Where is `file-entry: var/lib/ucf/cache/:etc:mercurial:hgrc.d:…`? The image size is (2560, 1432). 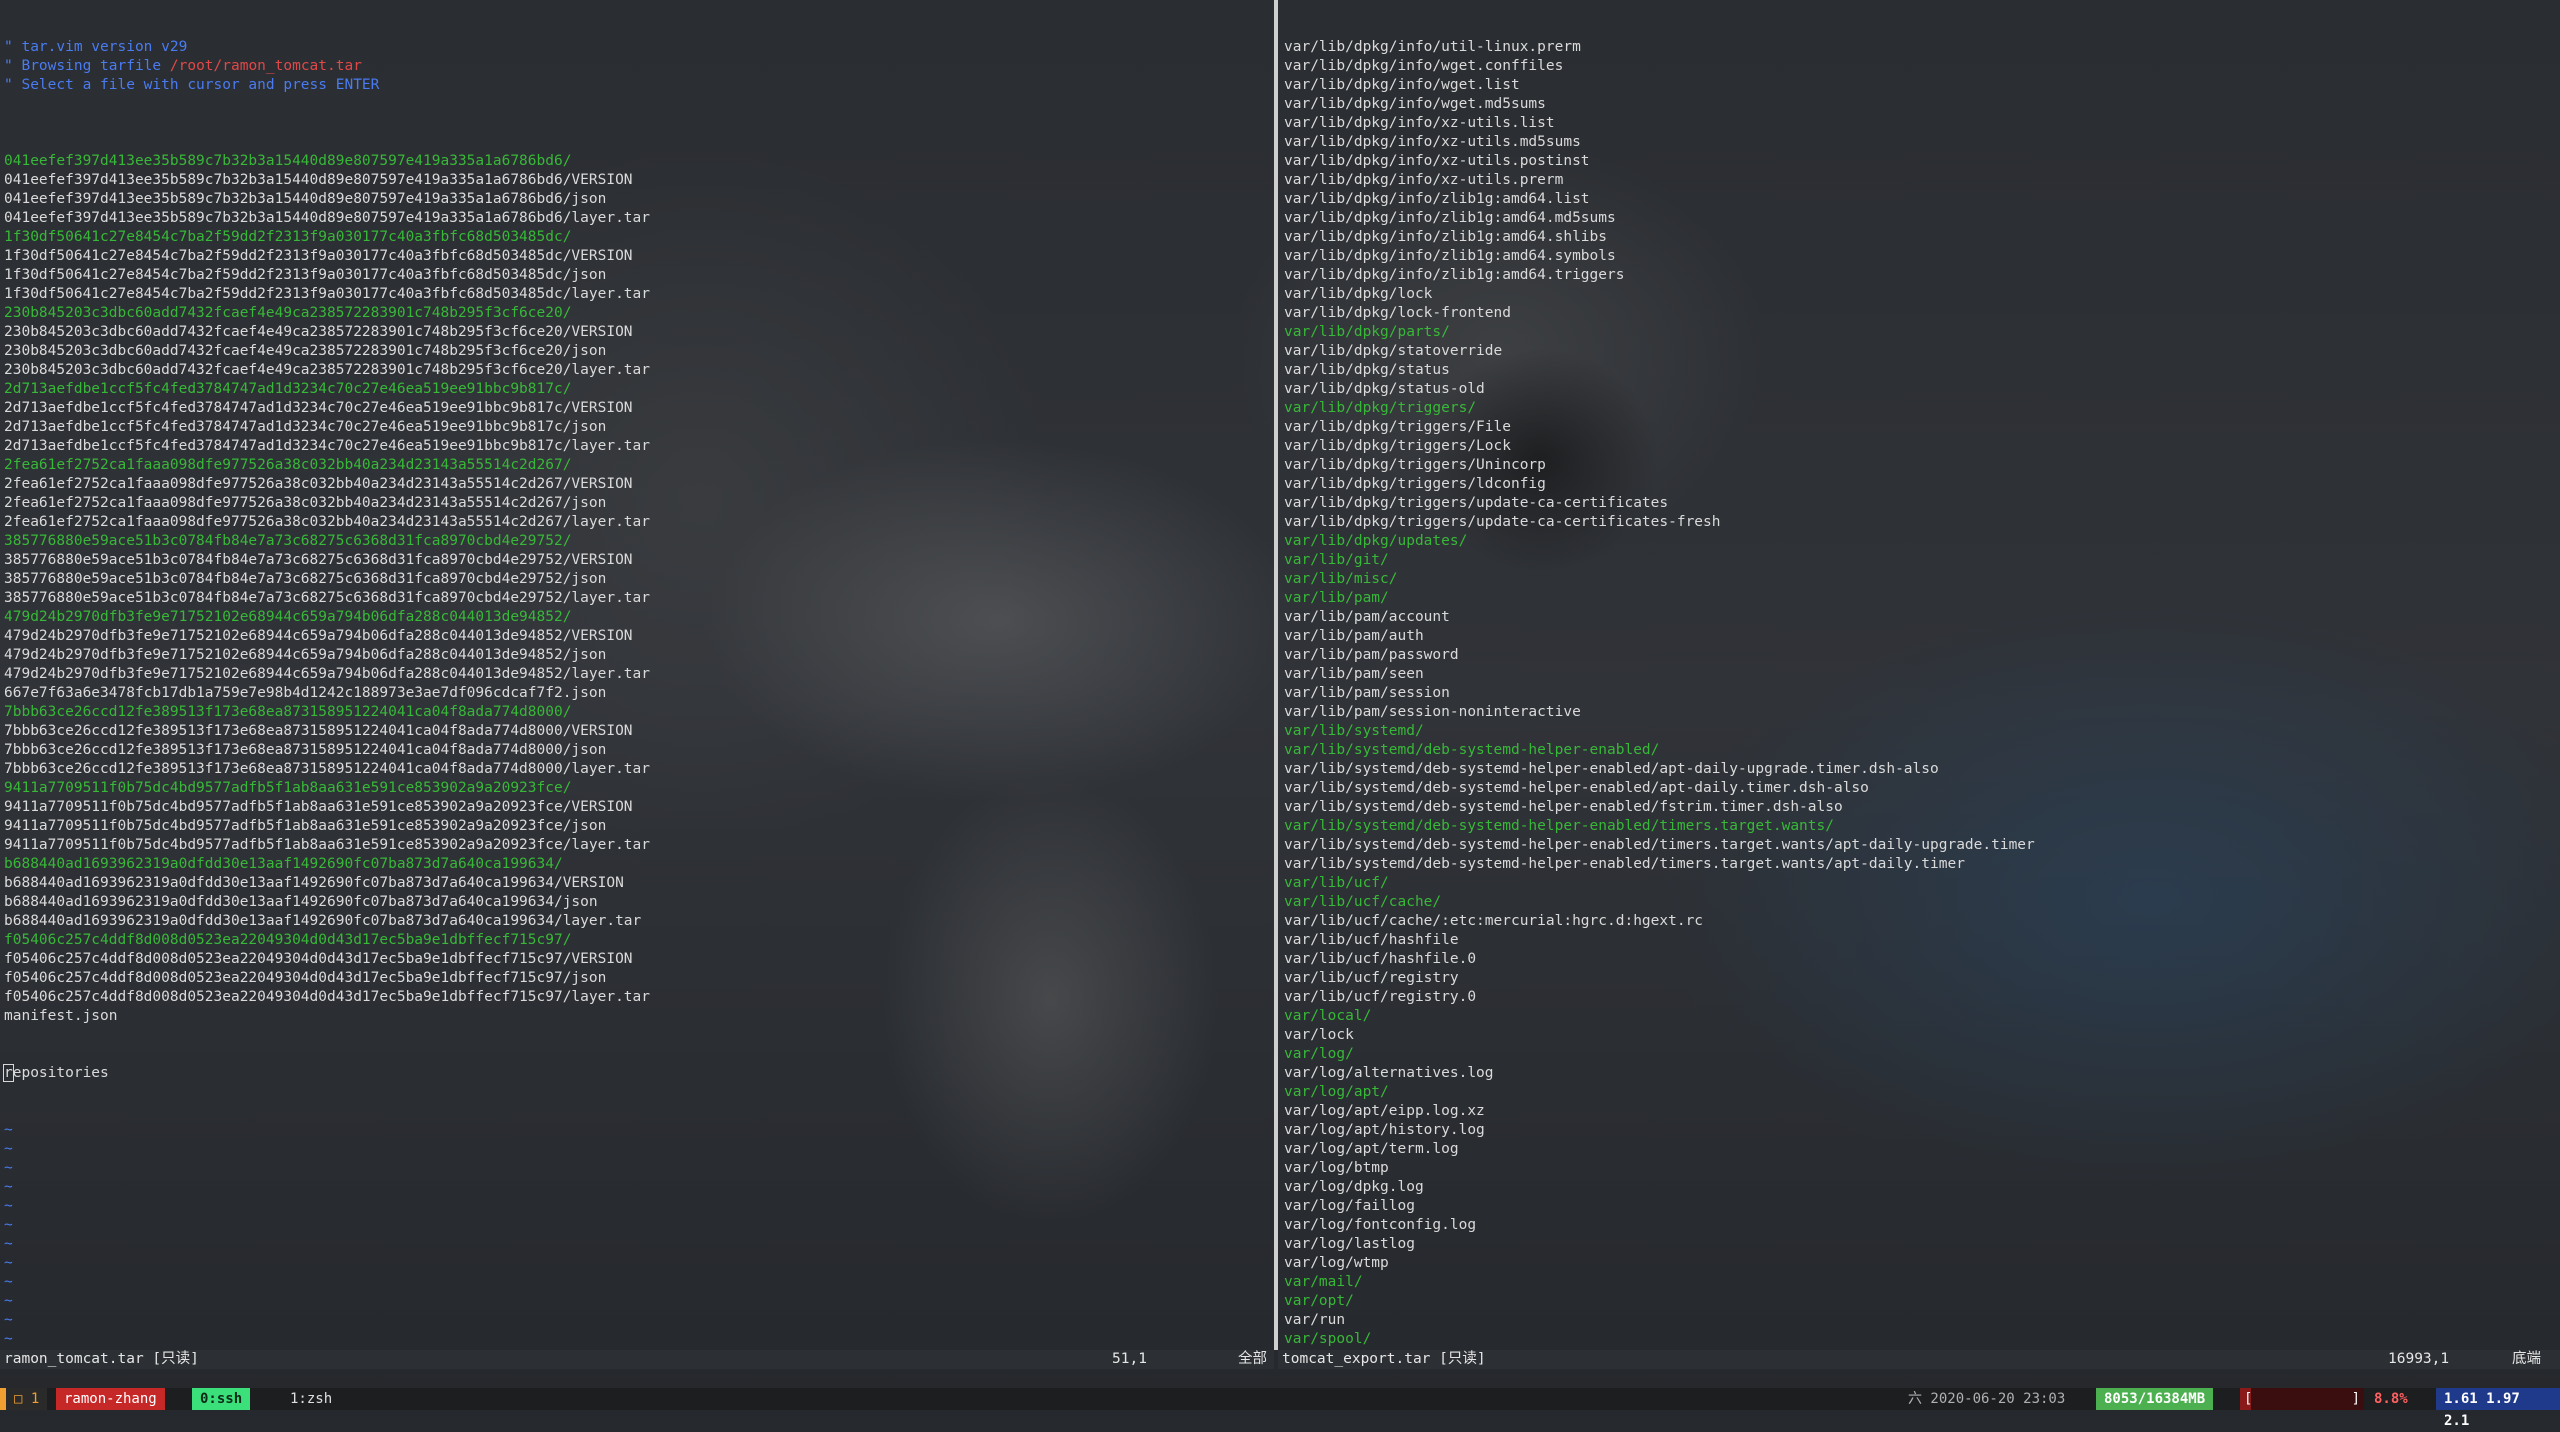
file-entry: var/lib/ucf/cache/:etc:mercurial:hgrc.d:… is located at coordinates (1920, 921).